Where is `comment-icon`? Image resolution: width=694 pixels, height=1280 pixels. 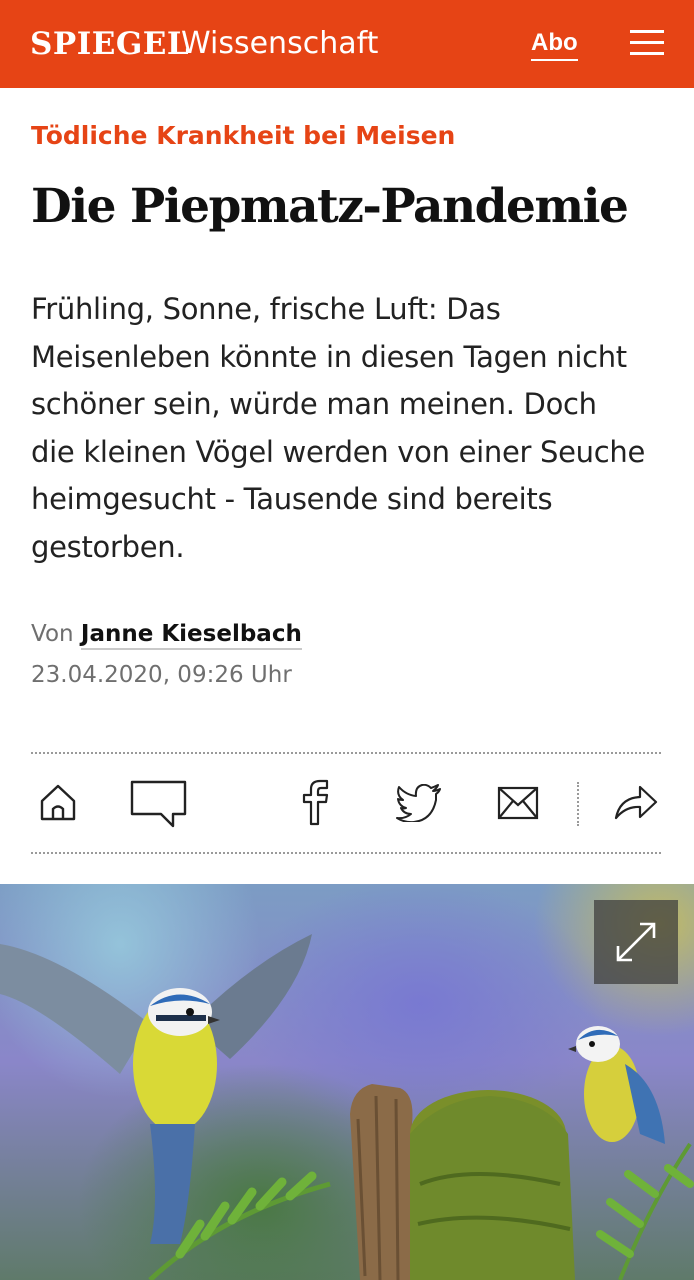
comment-icon is located at coordinates (159, 805).